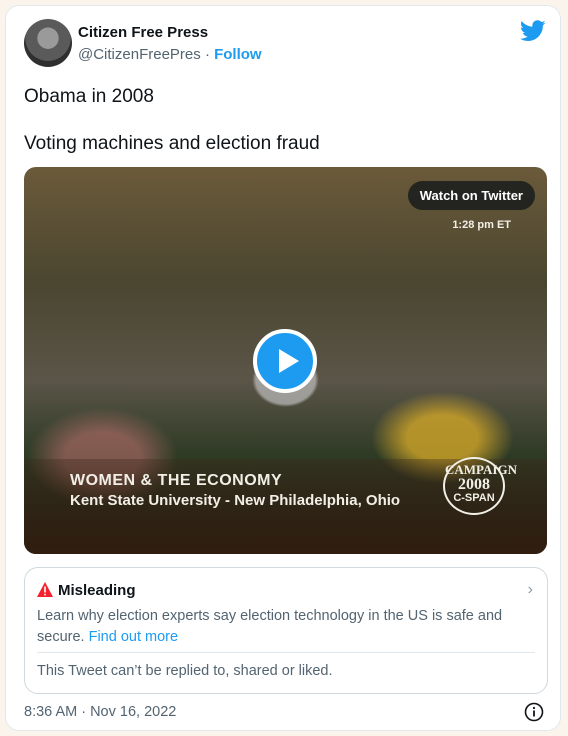  I want to click on play-button, so click(285, 361).